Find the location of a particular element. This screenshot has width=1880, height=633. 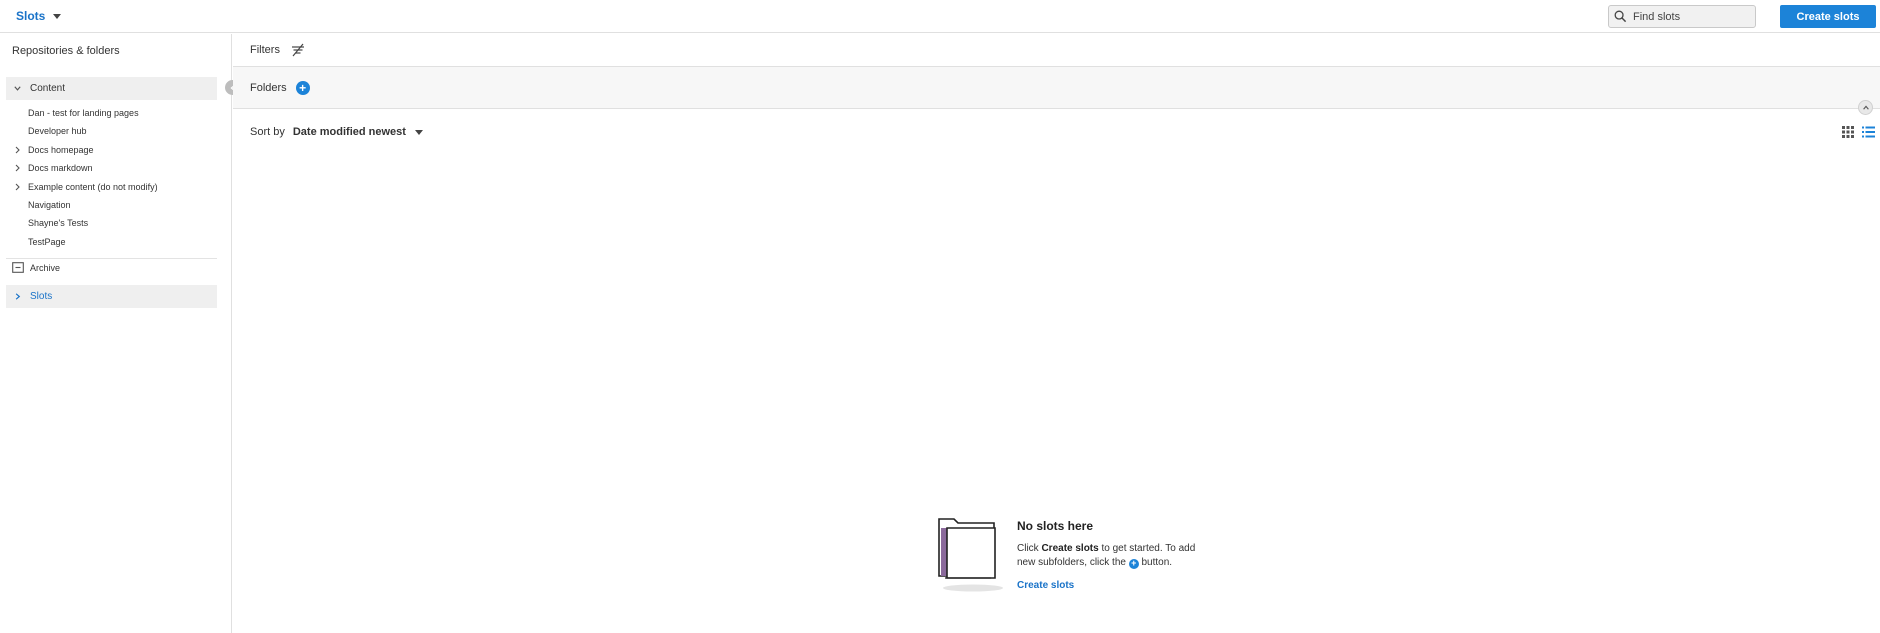

chevron-up-icon is located at coordinates (1865, 107).